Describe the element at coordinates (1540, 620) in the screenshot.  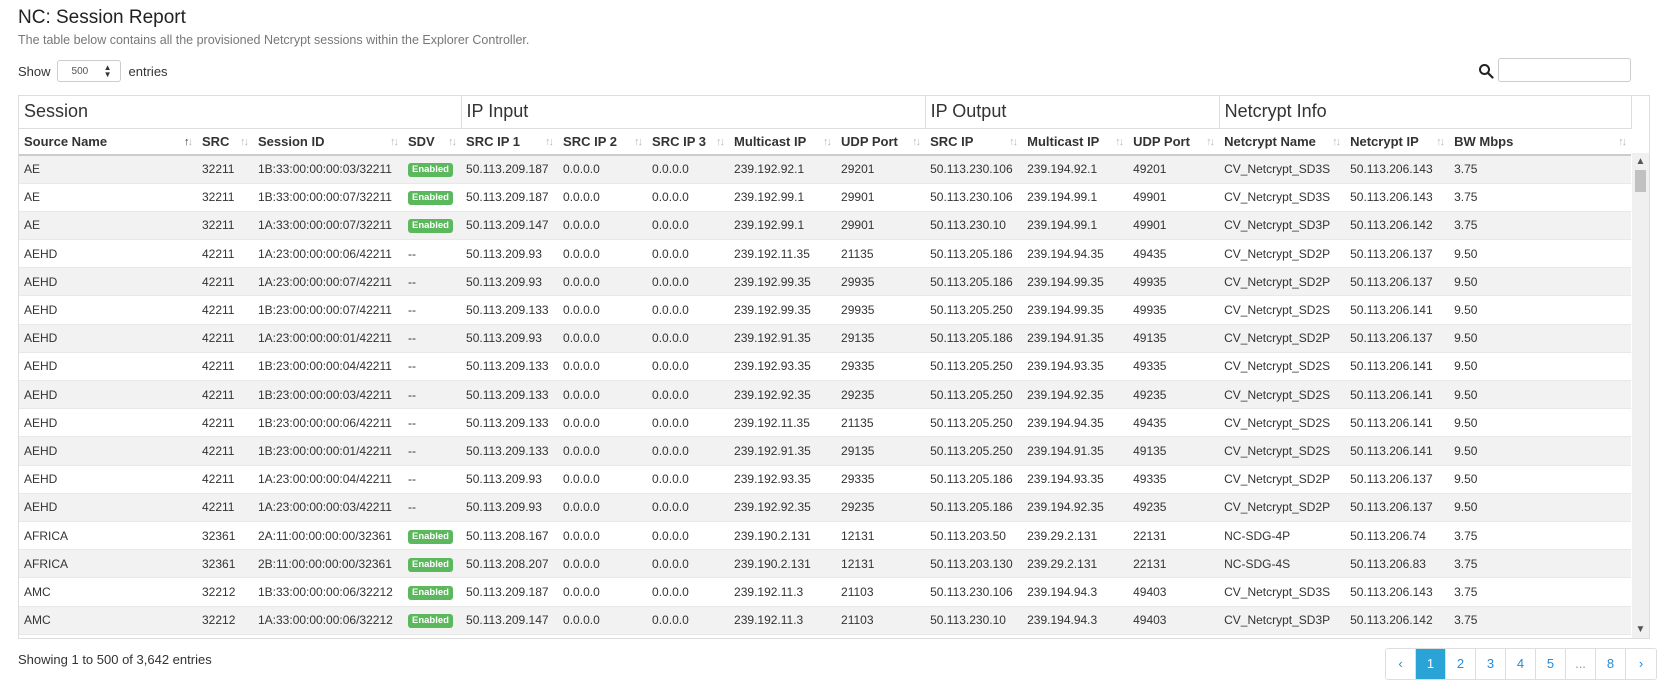
I see `table-cell: 3.75` at that location.